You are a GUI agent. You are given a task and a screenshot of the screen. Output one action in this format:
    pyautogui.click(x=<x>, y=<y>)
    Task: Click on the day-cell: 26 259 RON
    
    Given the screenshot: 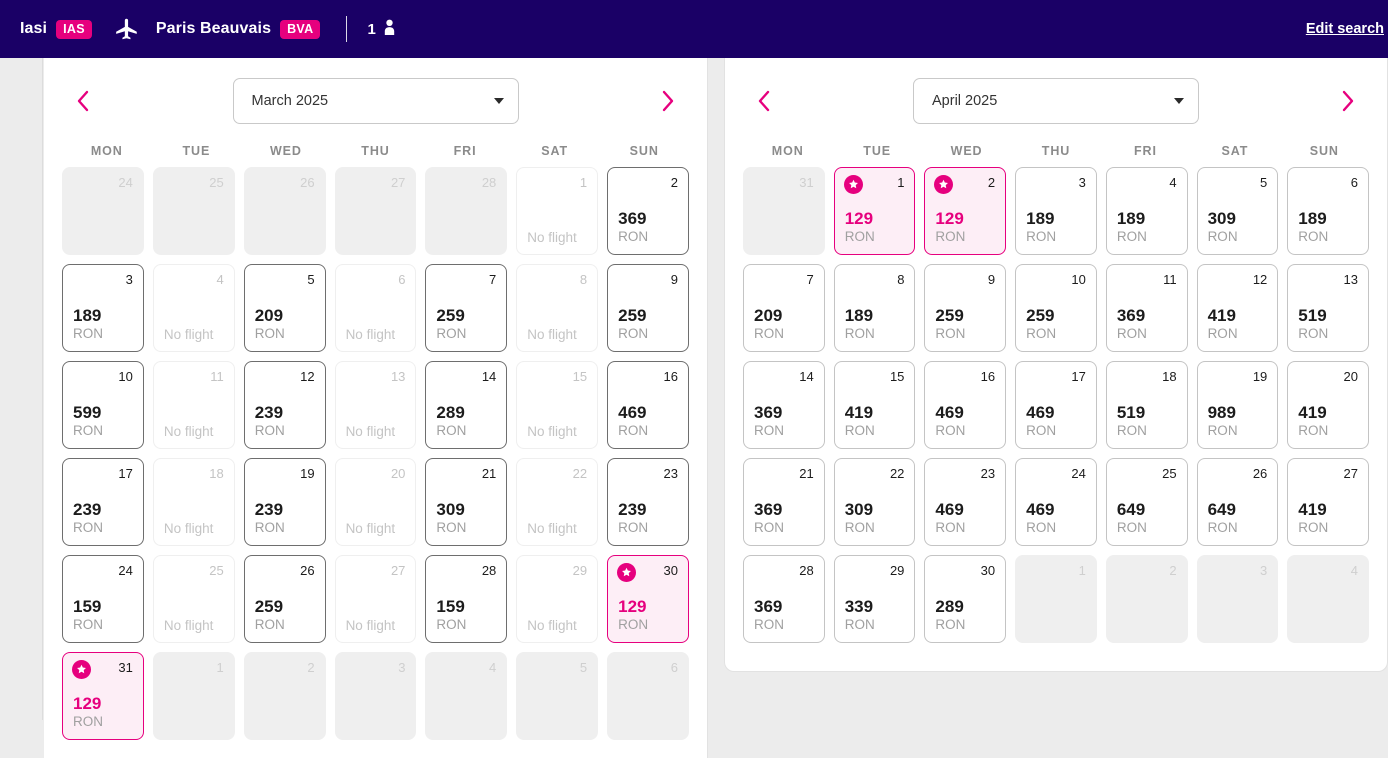 What is the action you would take?
    pyautogui.click(x=284, y=599)
    